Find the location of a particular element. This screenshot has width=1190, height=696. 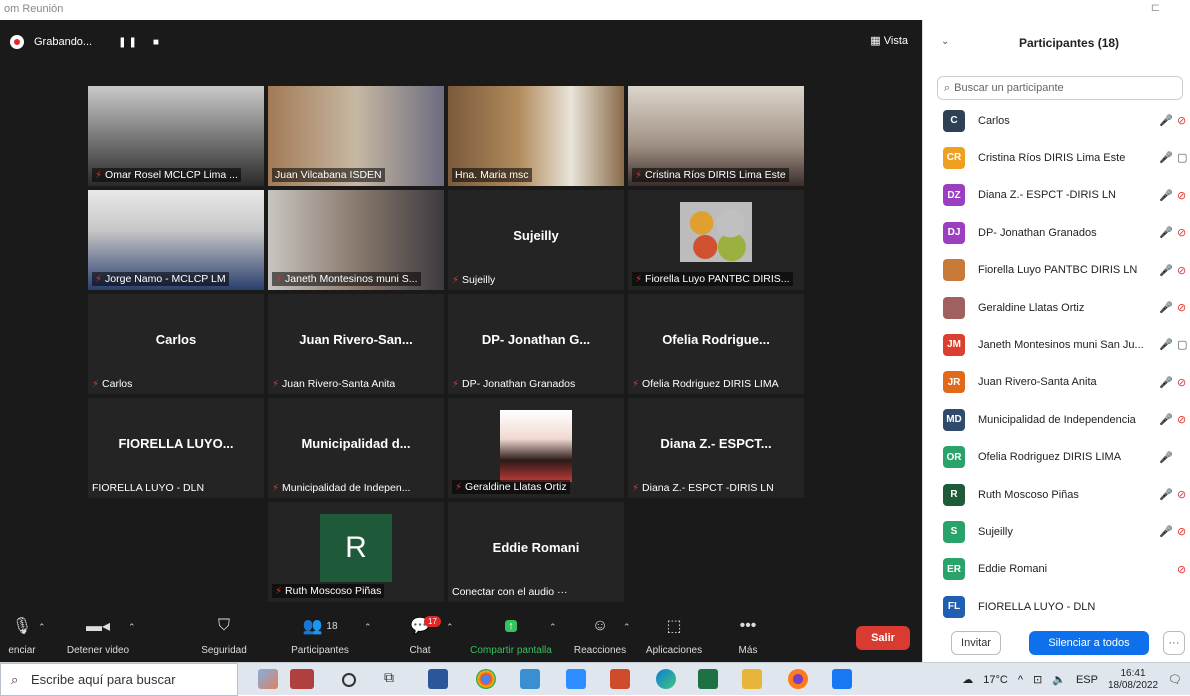

invite-button: Invitar is located at coordinates (976, 643).